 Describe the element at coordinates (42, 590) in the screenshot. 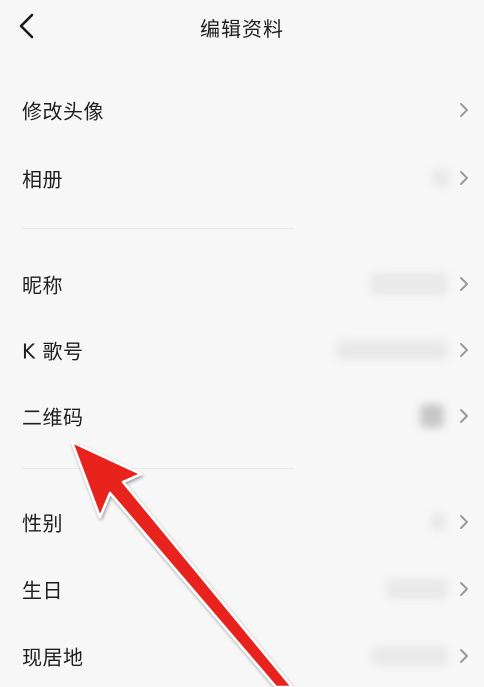

I see `list-item-label: 生日` at that location.